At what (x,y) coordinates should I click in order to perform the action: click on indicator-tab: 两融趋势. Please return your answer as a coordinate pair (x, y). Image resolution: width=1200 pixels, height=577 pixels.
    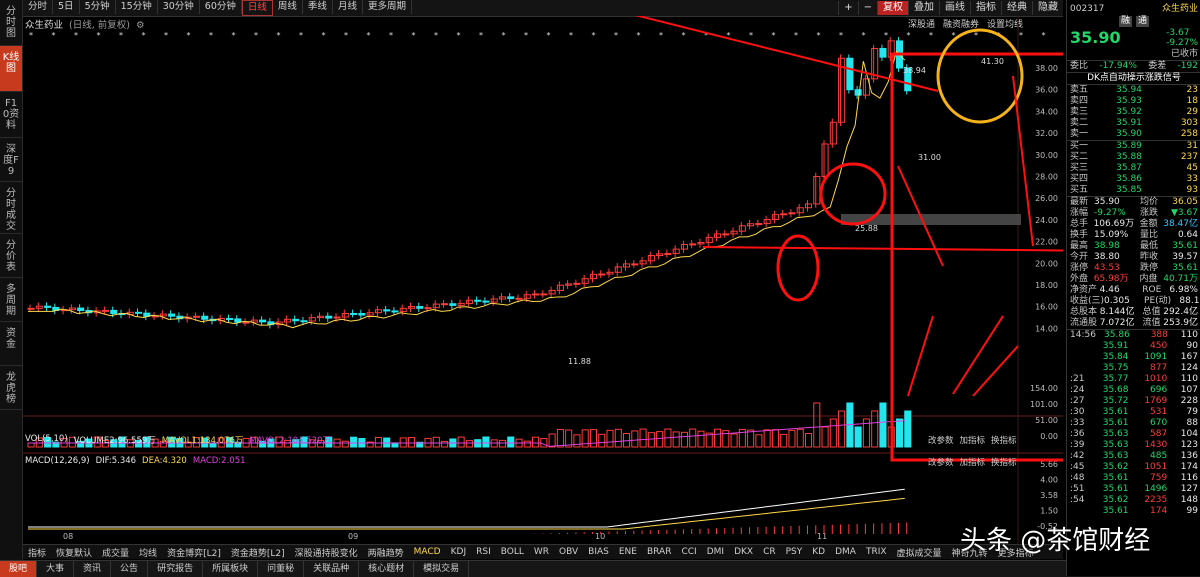
    Looking at the image, I should click on (386, 552).